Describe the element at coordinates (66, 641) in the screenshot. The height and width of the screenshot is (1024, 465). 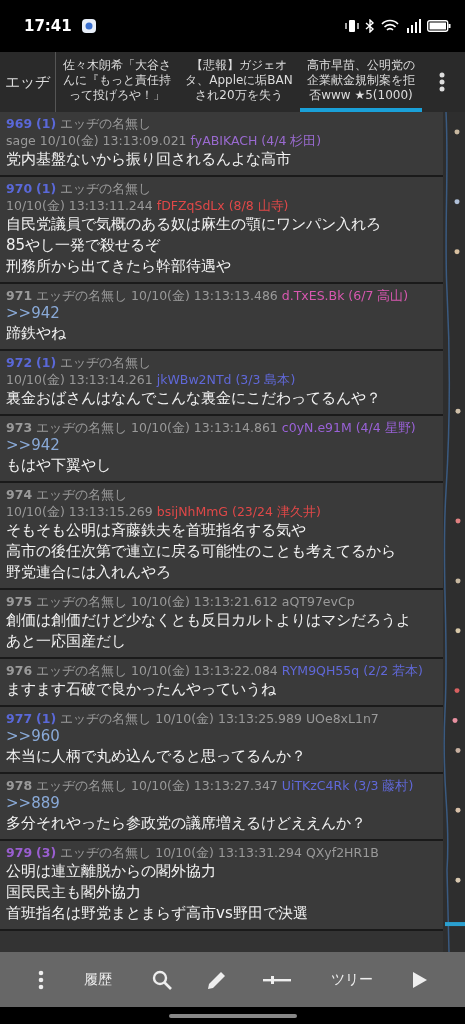
I see `post-line: あと一応国産だし` at that location.